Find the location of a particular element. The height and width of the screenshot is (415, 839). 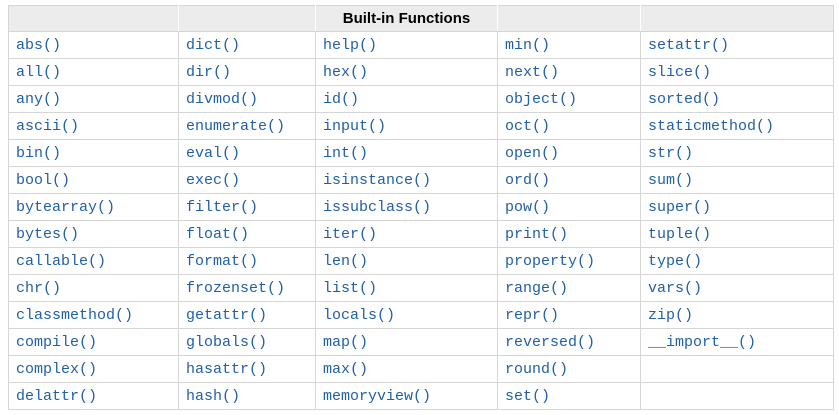

function-link: sorted() is located at coordinates (684, 99).